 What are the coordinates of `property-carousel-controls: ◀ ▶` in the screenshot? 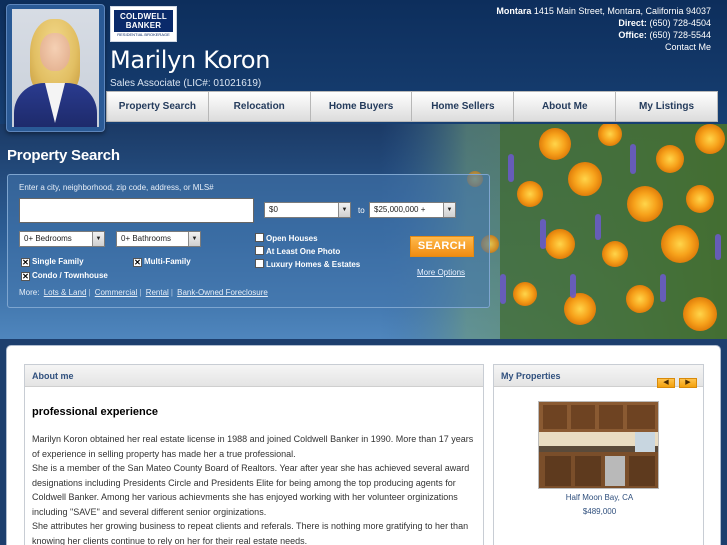 It's located at (675, 380).